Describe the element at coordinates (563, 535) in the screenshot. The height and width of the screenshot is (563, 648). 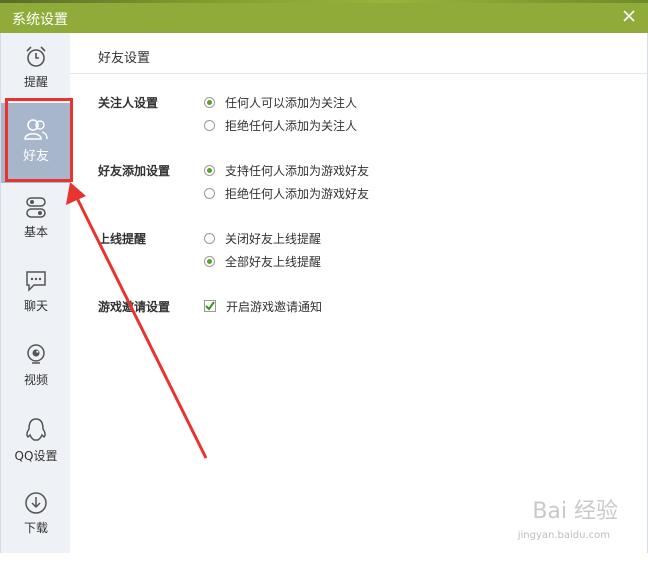
I see `watermark-url: jingyan.baidu.com` at that location.